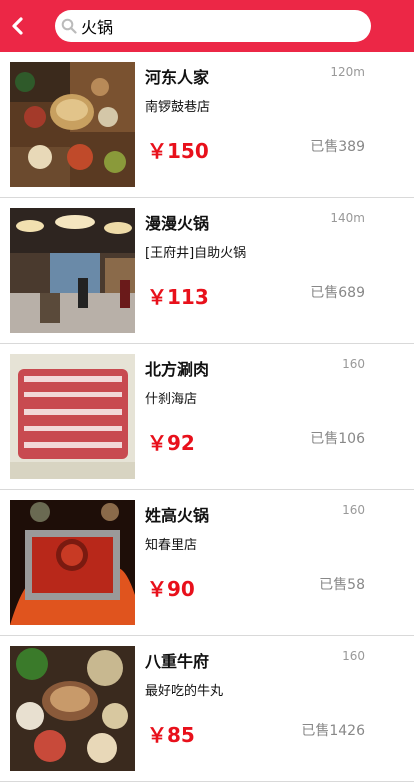 This screenshot has height=782, width=414. I want to click on shop-name: 河东人家, so click(177, 77).